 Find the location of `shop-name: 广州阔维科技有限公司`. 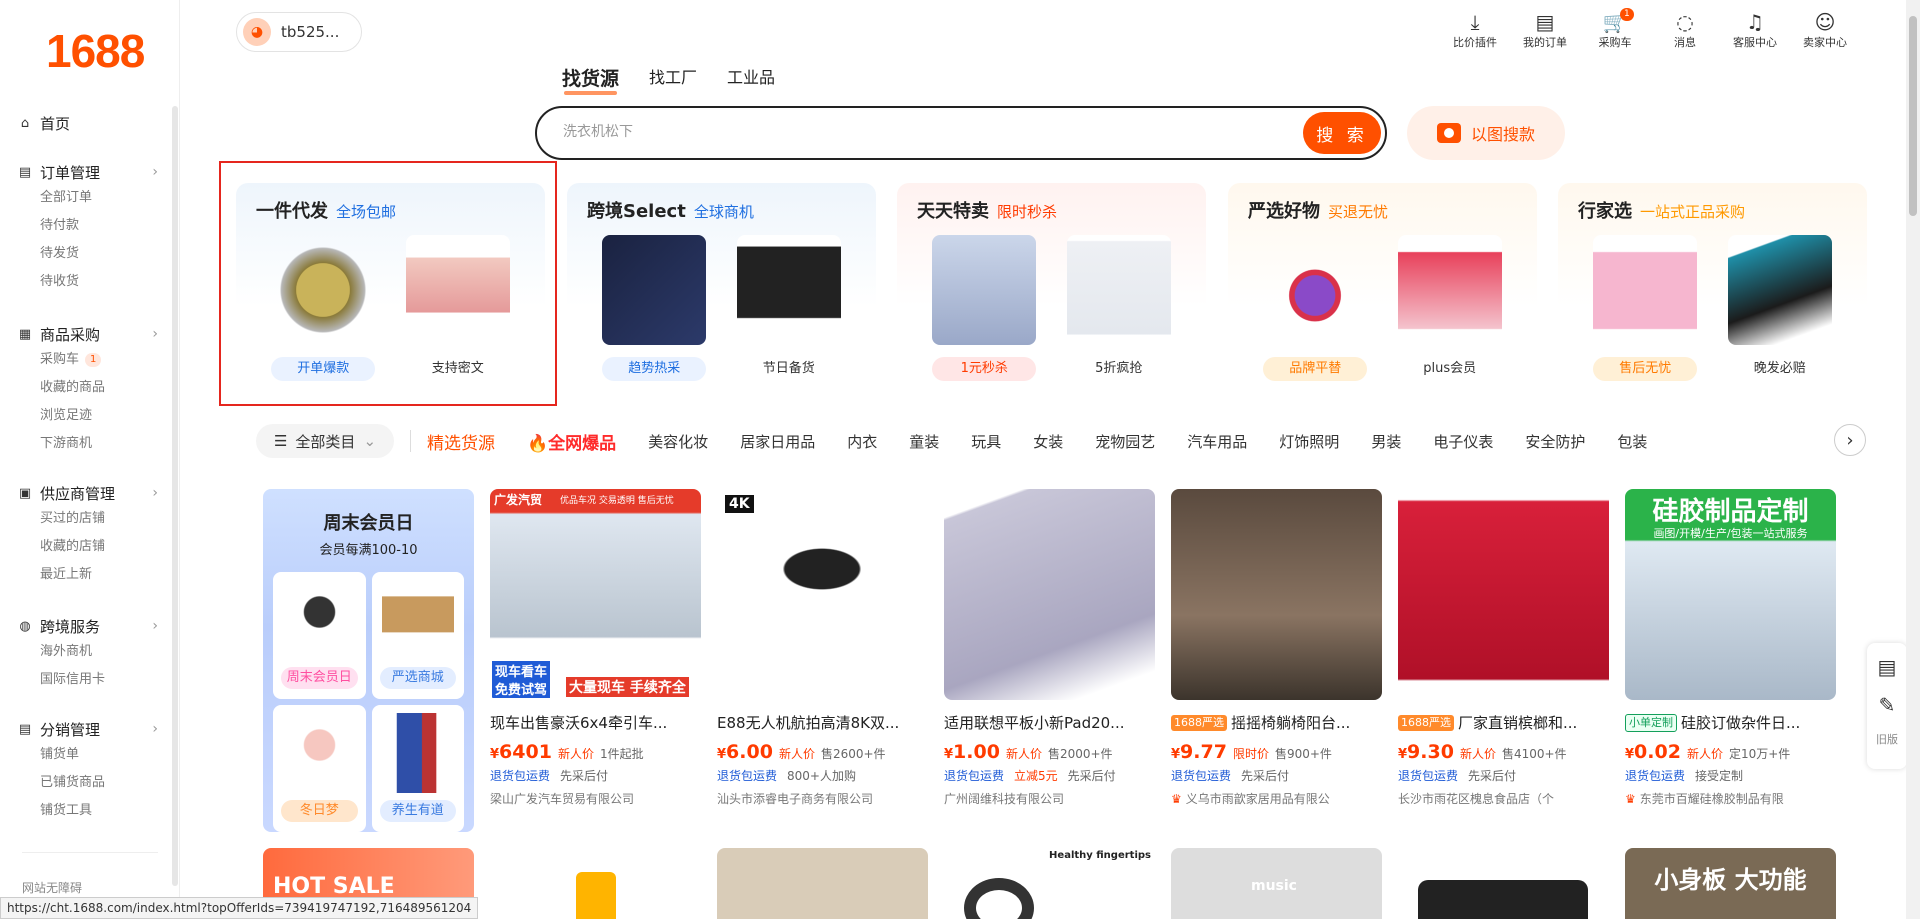

shop-name: 广州阔维科技有限公司 is located at coordinates (1049, 798).